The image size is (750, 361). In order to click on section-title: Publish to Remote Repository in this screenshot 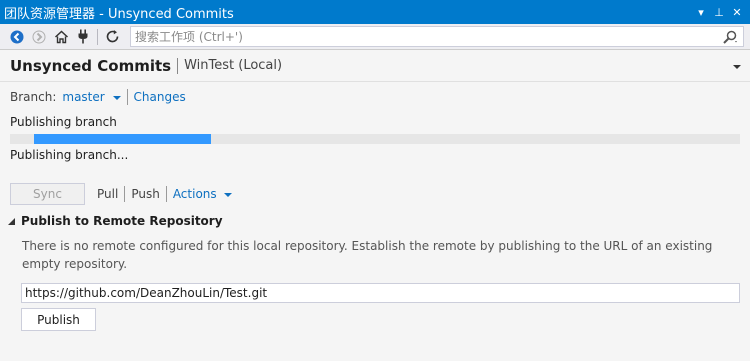, I will do `click(122, 221)`.